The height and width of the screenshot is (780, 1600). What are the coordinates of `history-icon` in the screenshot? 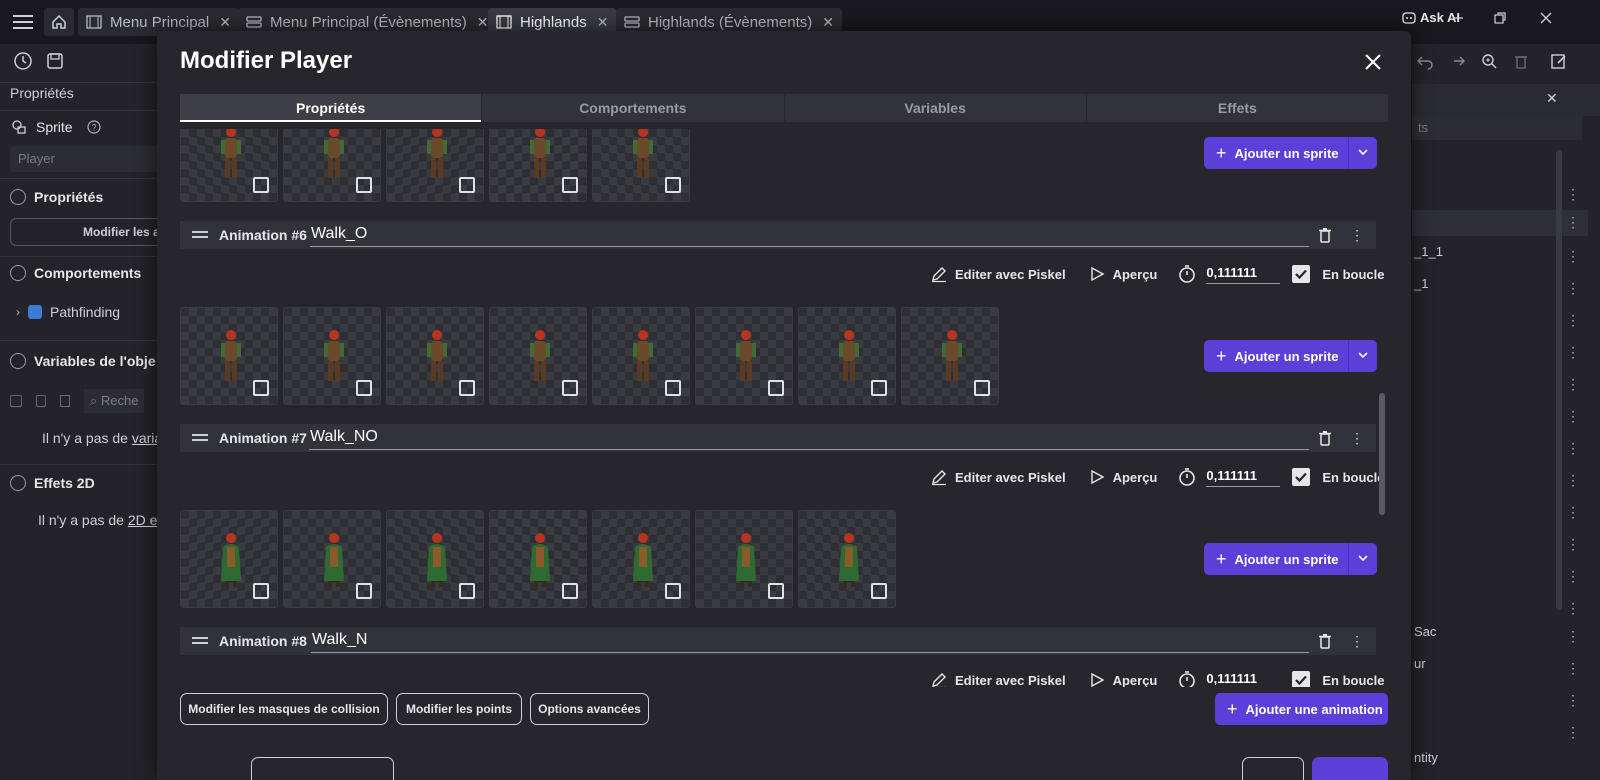 It's located at (23, 61).